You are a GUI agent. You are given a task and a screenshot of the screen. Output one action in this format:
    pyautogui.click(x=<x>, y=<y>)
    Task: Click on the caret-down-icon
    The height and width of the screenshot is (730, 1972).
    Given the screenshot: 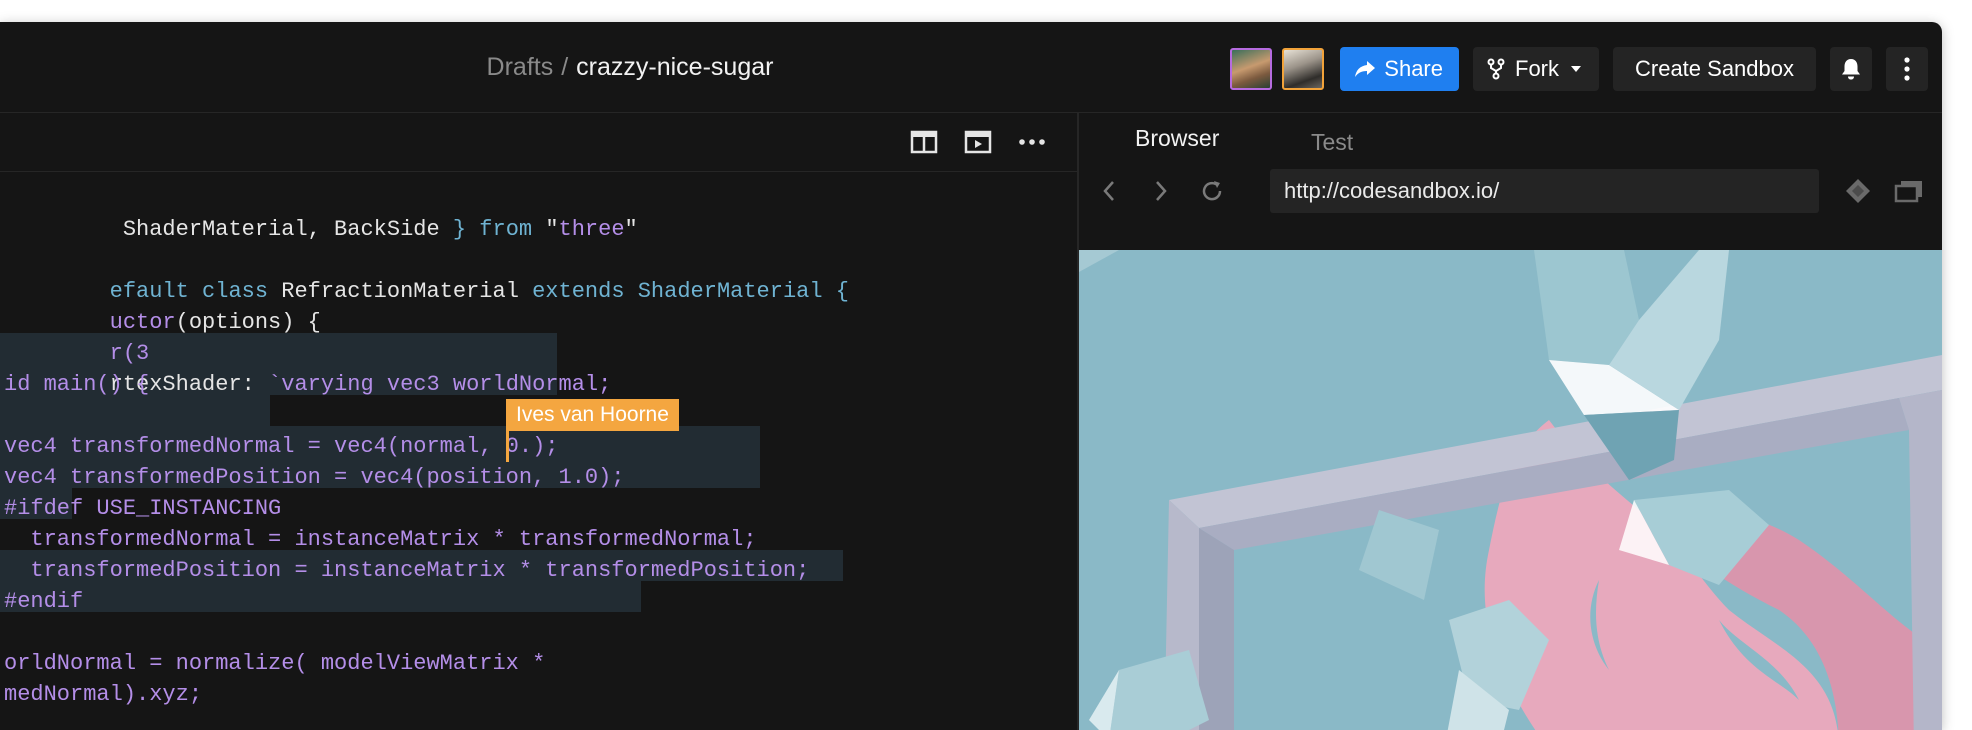 What is the action you would take?
    pyautogui.click(x=1576, y=69)
    